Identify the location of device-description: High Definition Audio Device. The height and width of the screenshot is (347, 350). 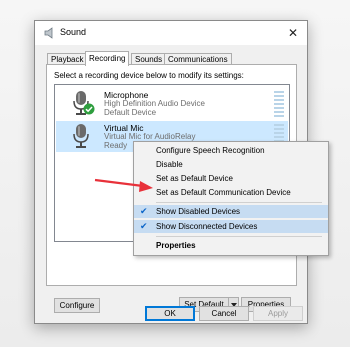
(154, 103).